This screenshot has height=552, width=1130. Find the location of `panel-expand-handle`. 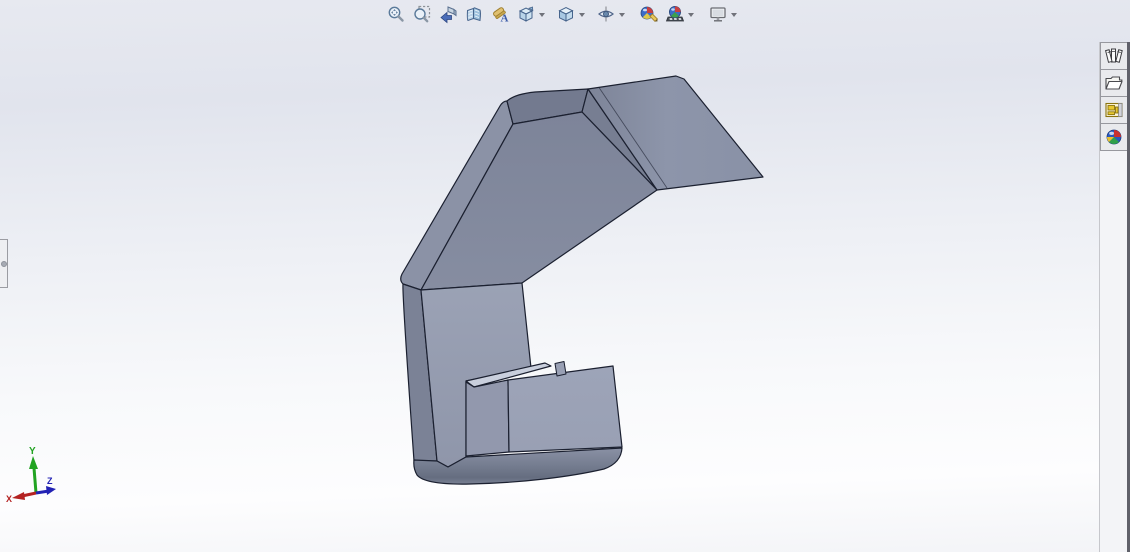

panel-expand-handle is located at coordinates (3, 263).